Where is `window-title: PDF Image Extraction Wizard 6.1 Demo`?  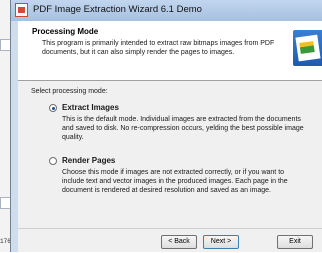
window-title: PDF Image Extraction Wizard 6.1 Demo is located at coordinates (117, 9).